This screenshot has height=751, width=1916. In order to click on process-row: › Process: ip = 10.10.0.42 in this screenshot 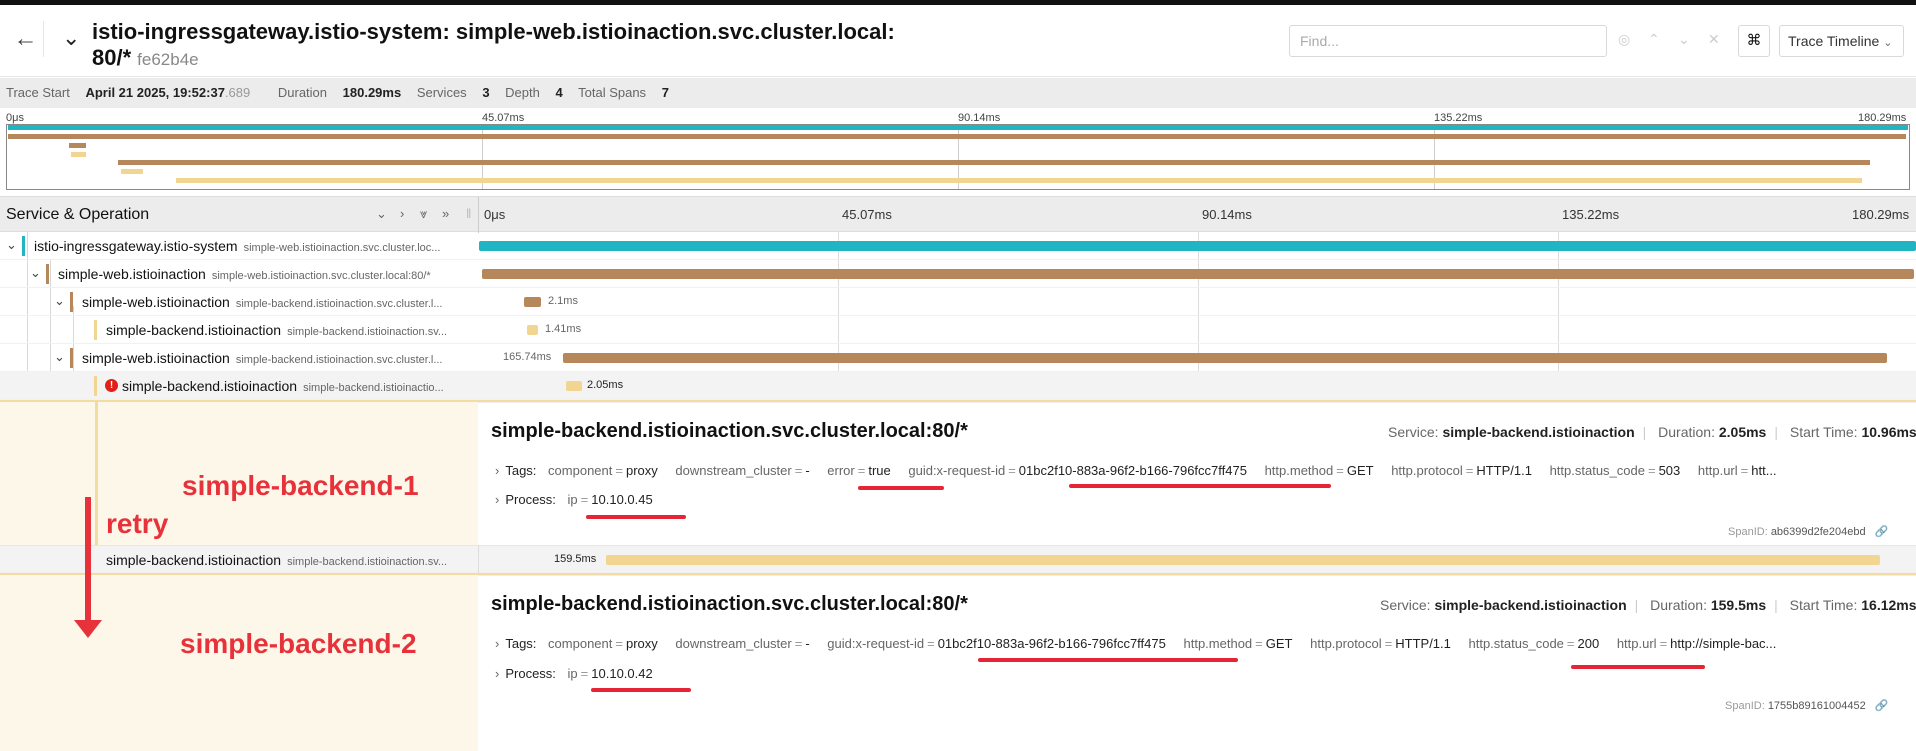, I will do `click(581, 673)`.